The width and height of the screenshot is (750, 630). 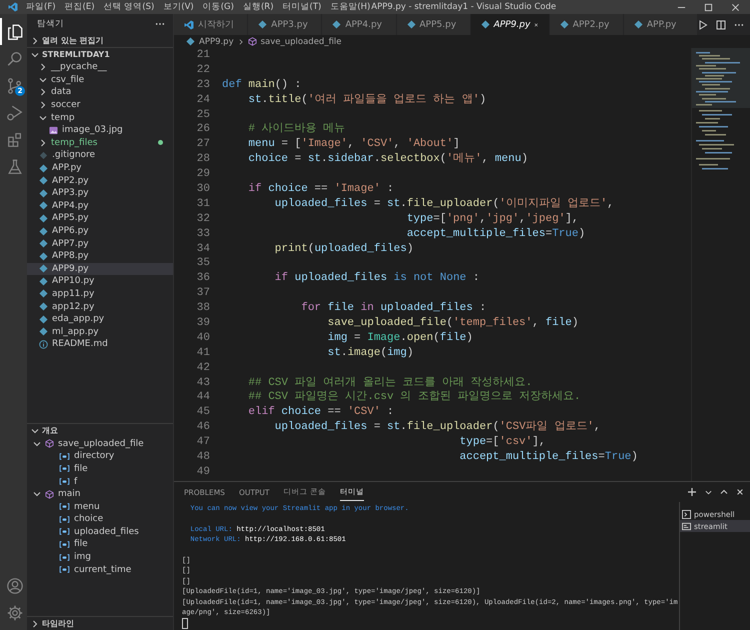 What do you see at coordinates (15, 139) in the screenshot?
I see `extensions-icon` at bounding box center [15, 139].